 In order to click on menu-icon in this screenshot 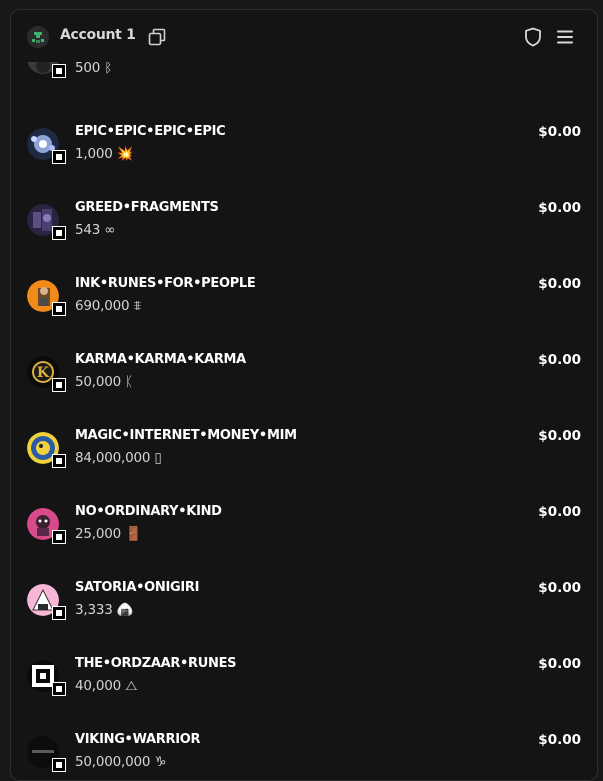, I will do `click(565, 37)`.